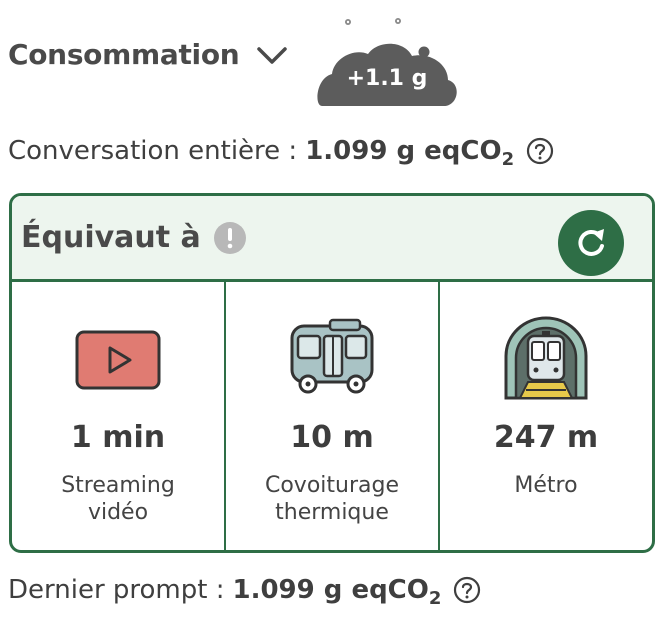  I want to click on conversation-total: Conversation entière : 1.099 g eqCO2, so click(281, 153).